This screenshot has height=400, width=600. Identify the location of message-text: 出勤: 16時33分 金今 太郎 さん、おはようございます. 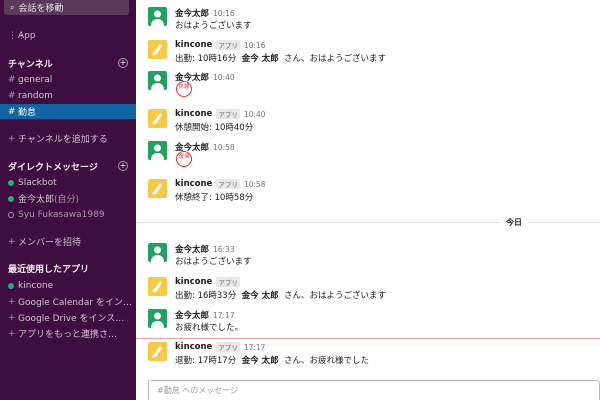
(280, 295).